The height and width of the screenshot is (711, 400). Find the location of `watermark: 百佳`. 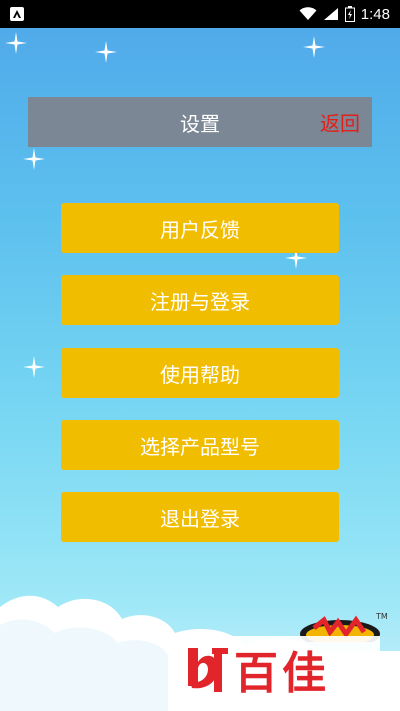

watermark: 百佳 is located at coordinates (280, 668).